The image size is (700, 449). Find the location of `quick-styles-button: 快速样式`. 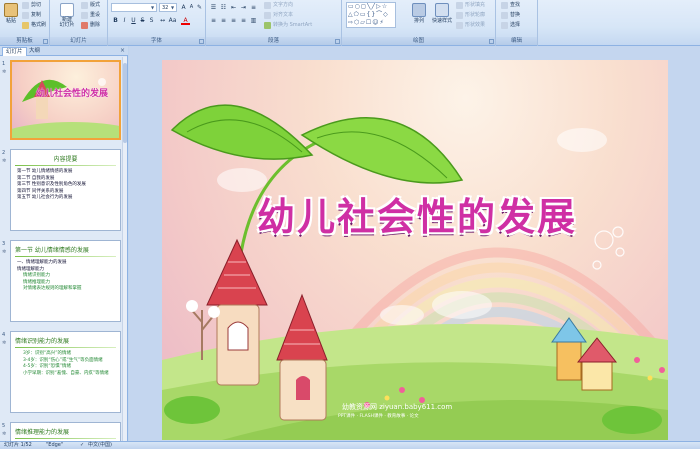

quick-styles-button: 快速样式 is located at coordinates (442, 16).